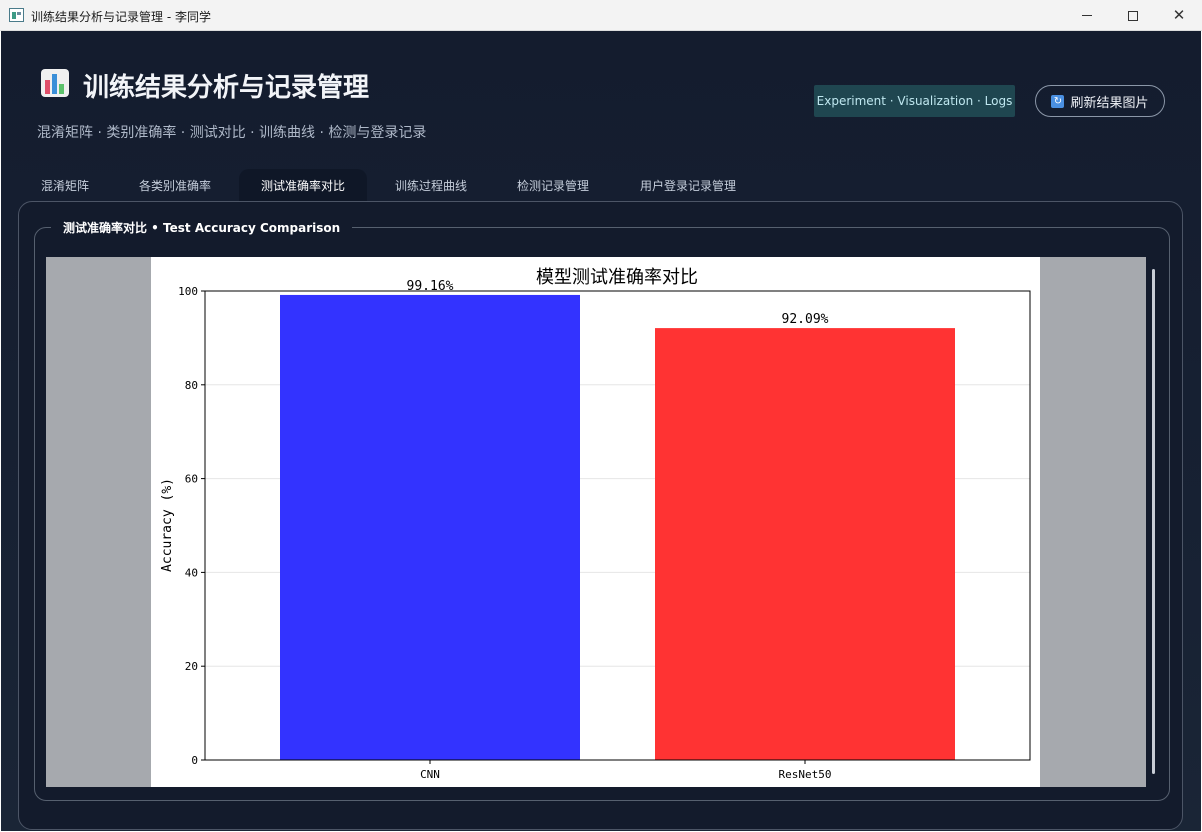  Describe the element at coordinates (226, 88) in the screenshot. I see `page-title: 训练结果分析与记录管理` at that location.